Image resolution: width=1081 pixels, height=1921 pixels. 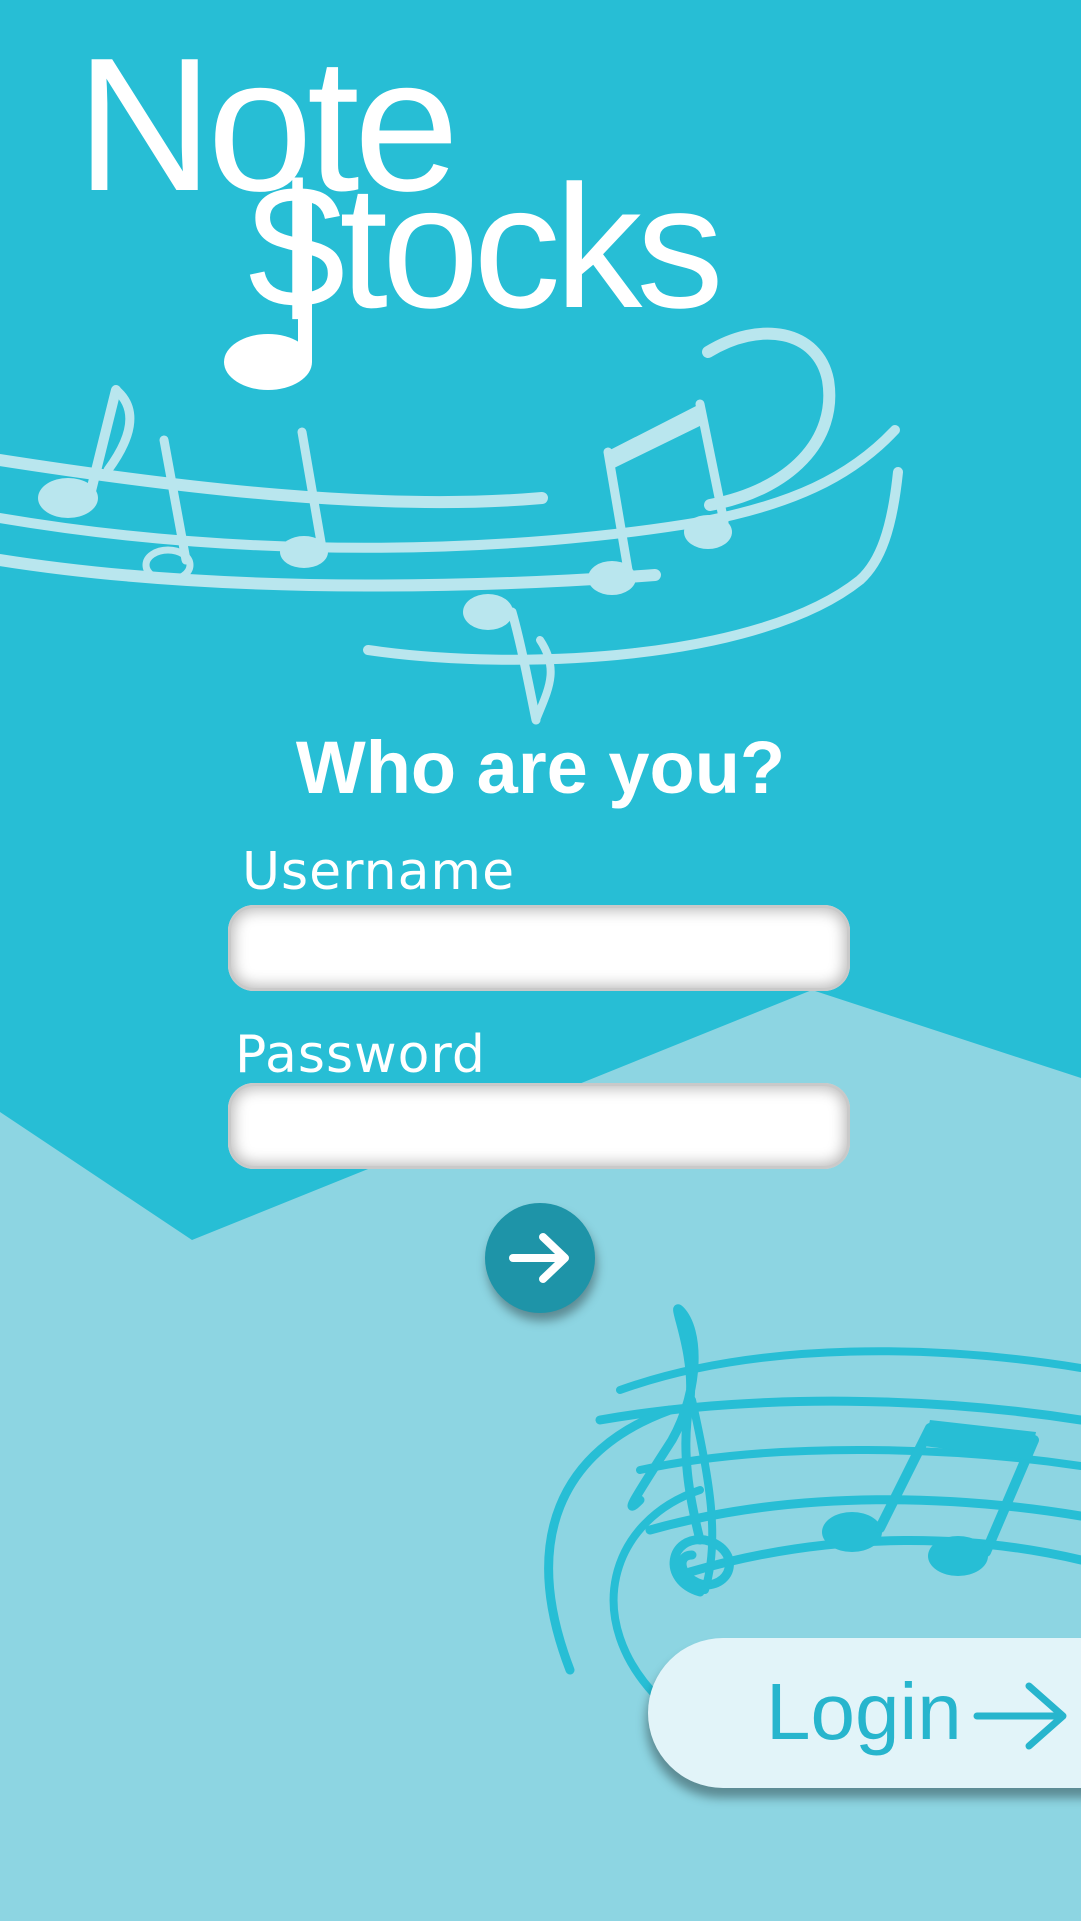 What do you see at coordinates (539, 1126) in the screenshot?
I see `password-input` at bounding box center [539, 1126].